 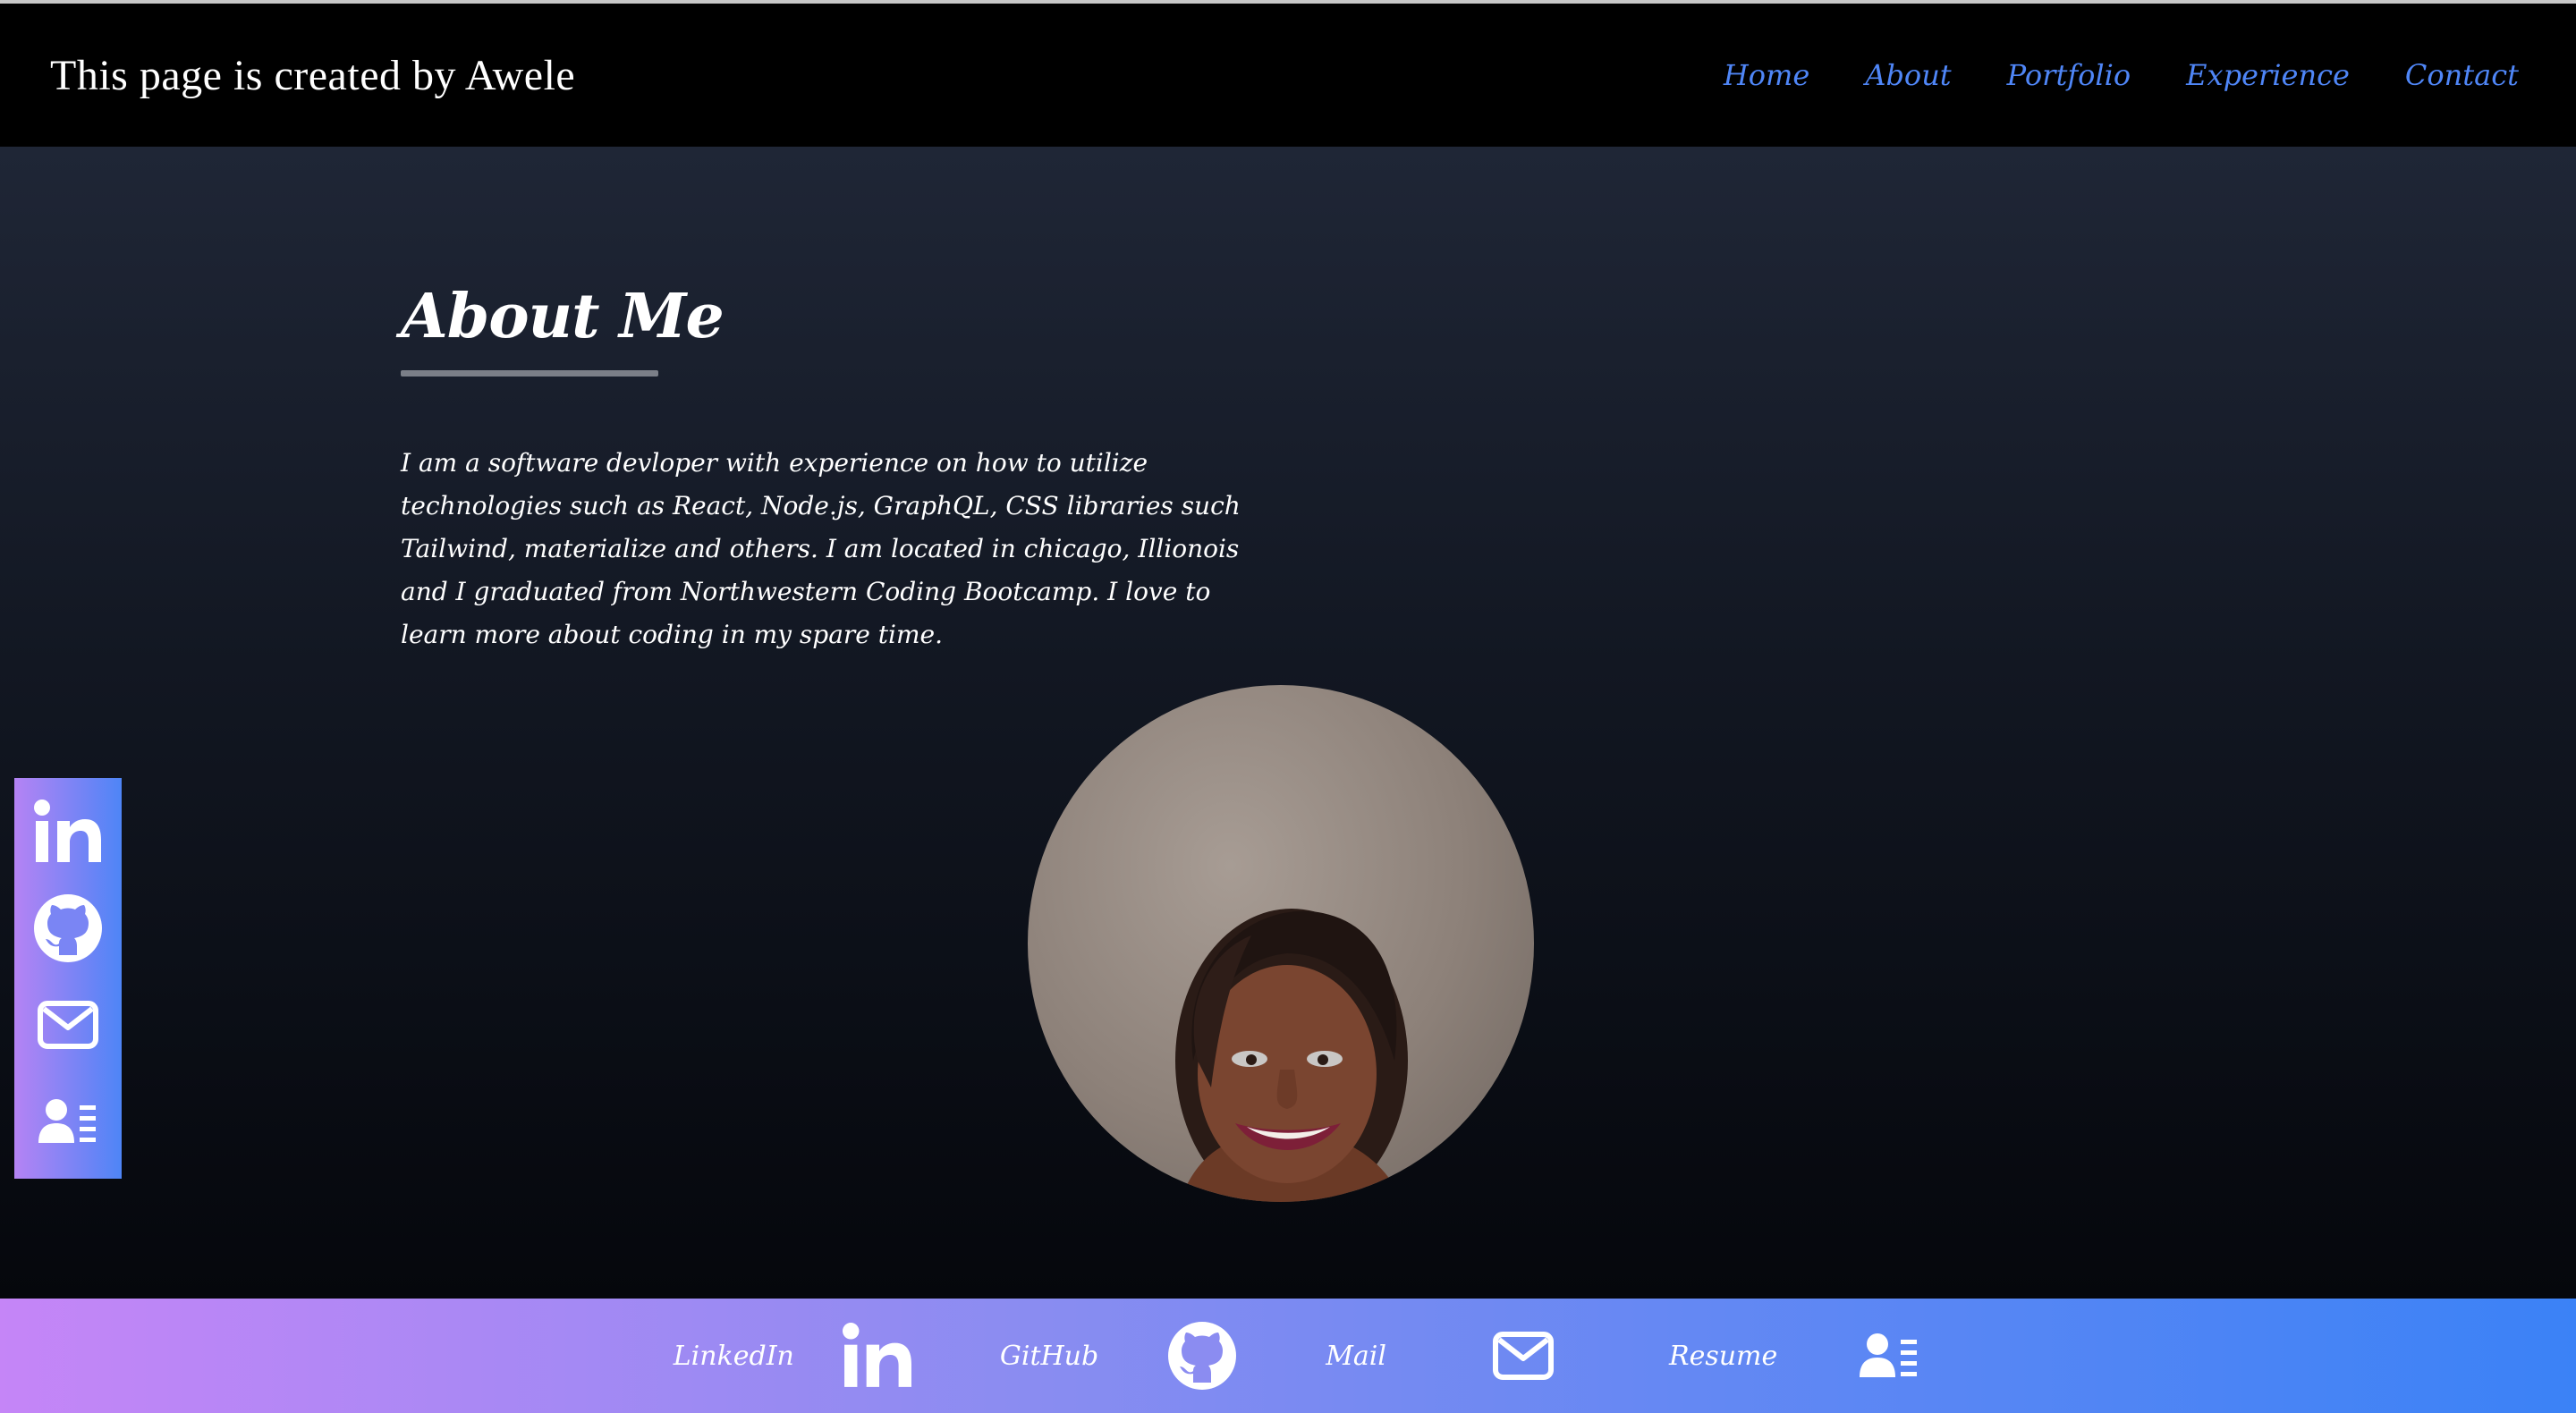 What do you see at coordinates (562, 316) in the screenshot?
I see `about-title: About Me` at bounding box center [562, 316].